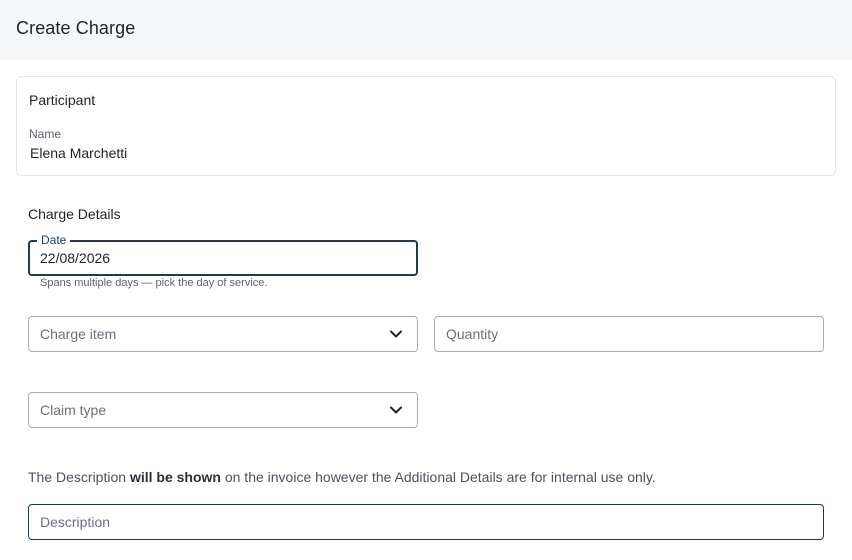 The image size is (852, 560). I want to click on date-field-label: Date, so click(54, 240).